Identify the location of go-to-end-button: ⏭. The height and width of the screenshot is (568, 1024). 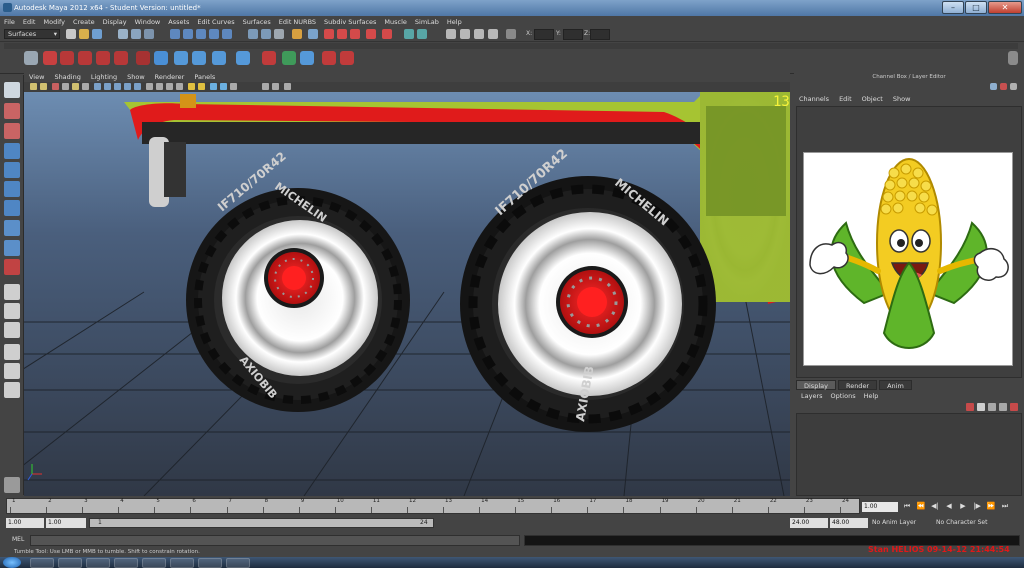
(1005, 506).